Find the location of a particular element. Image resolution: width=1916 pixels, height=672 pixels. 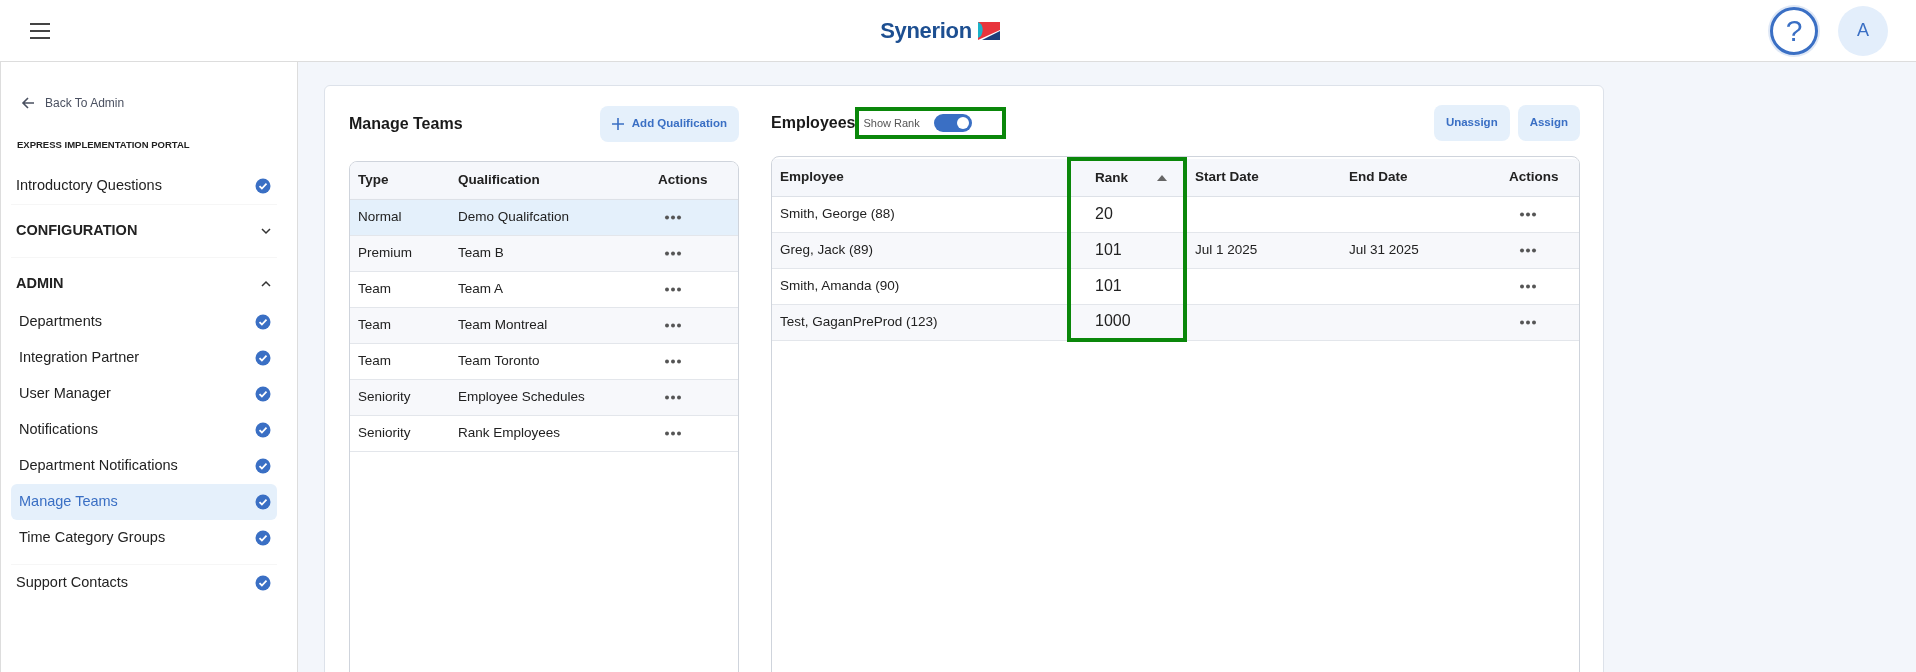

table-cell: Jul 31 2025 is located at coordinates (1421, 250).